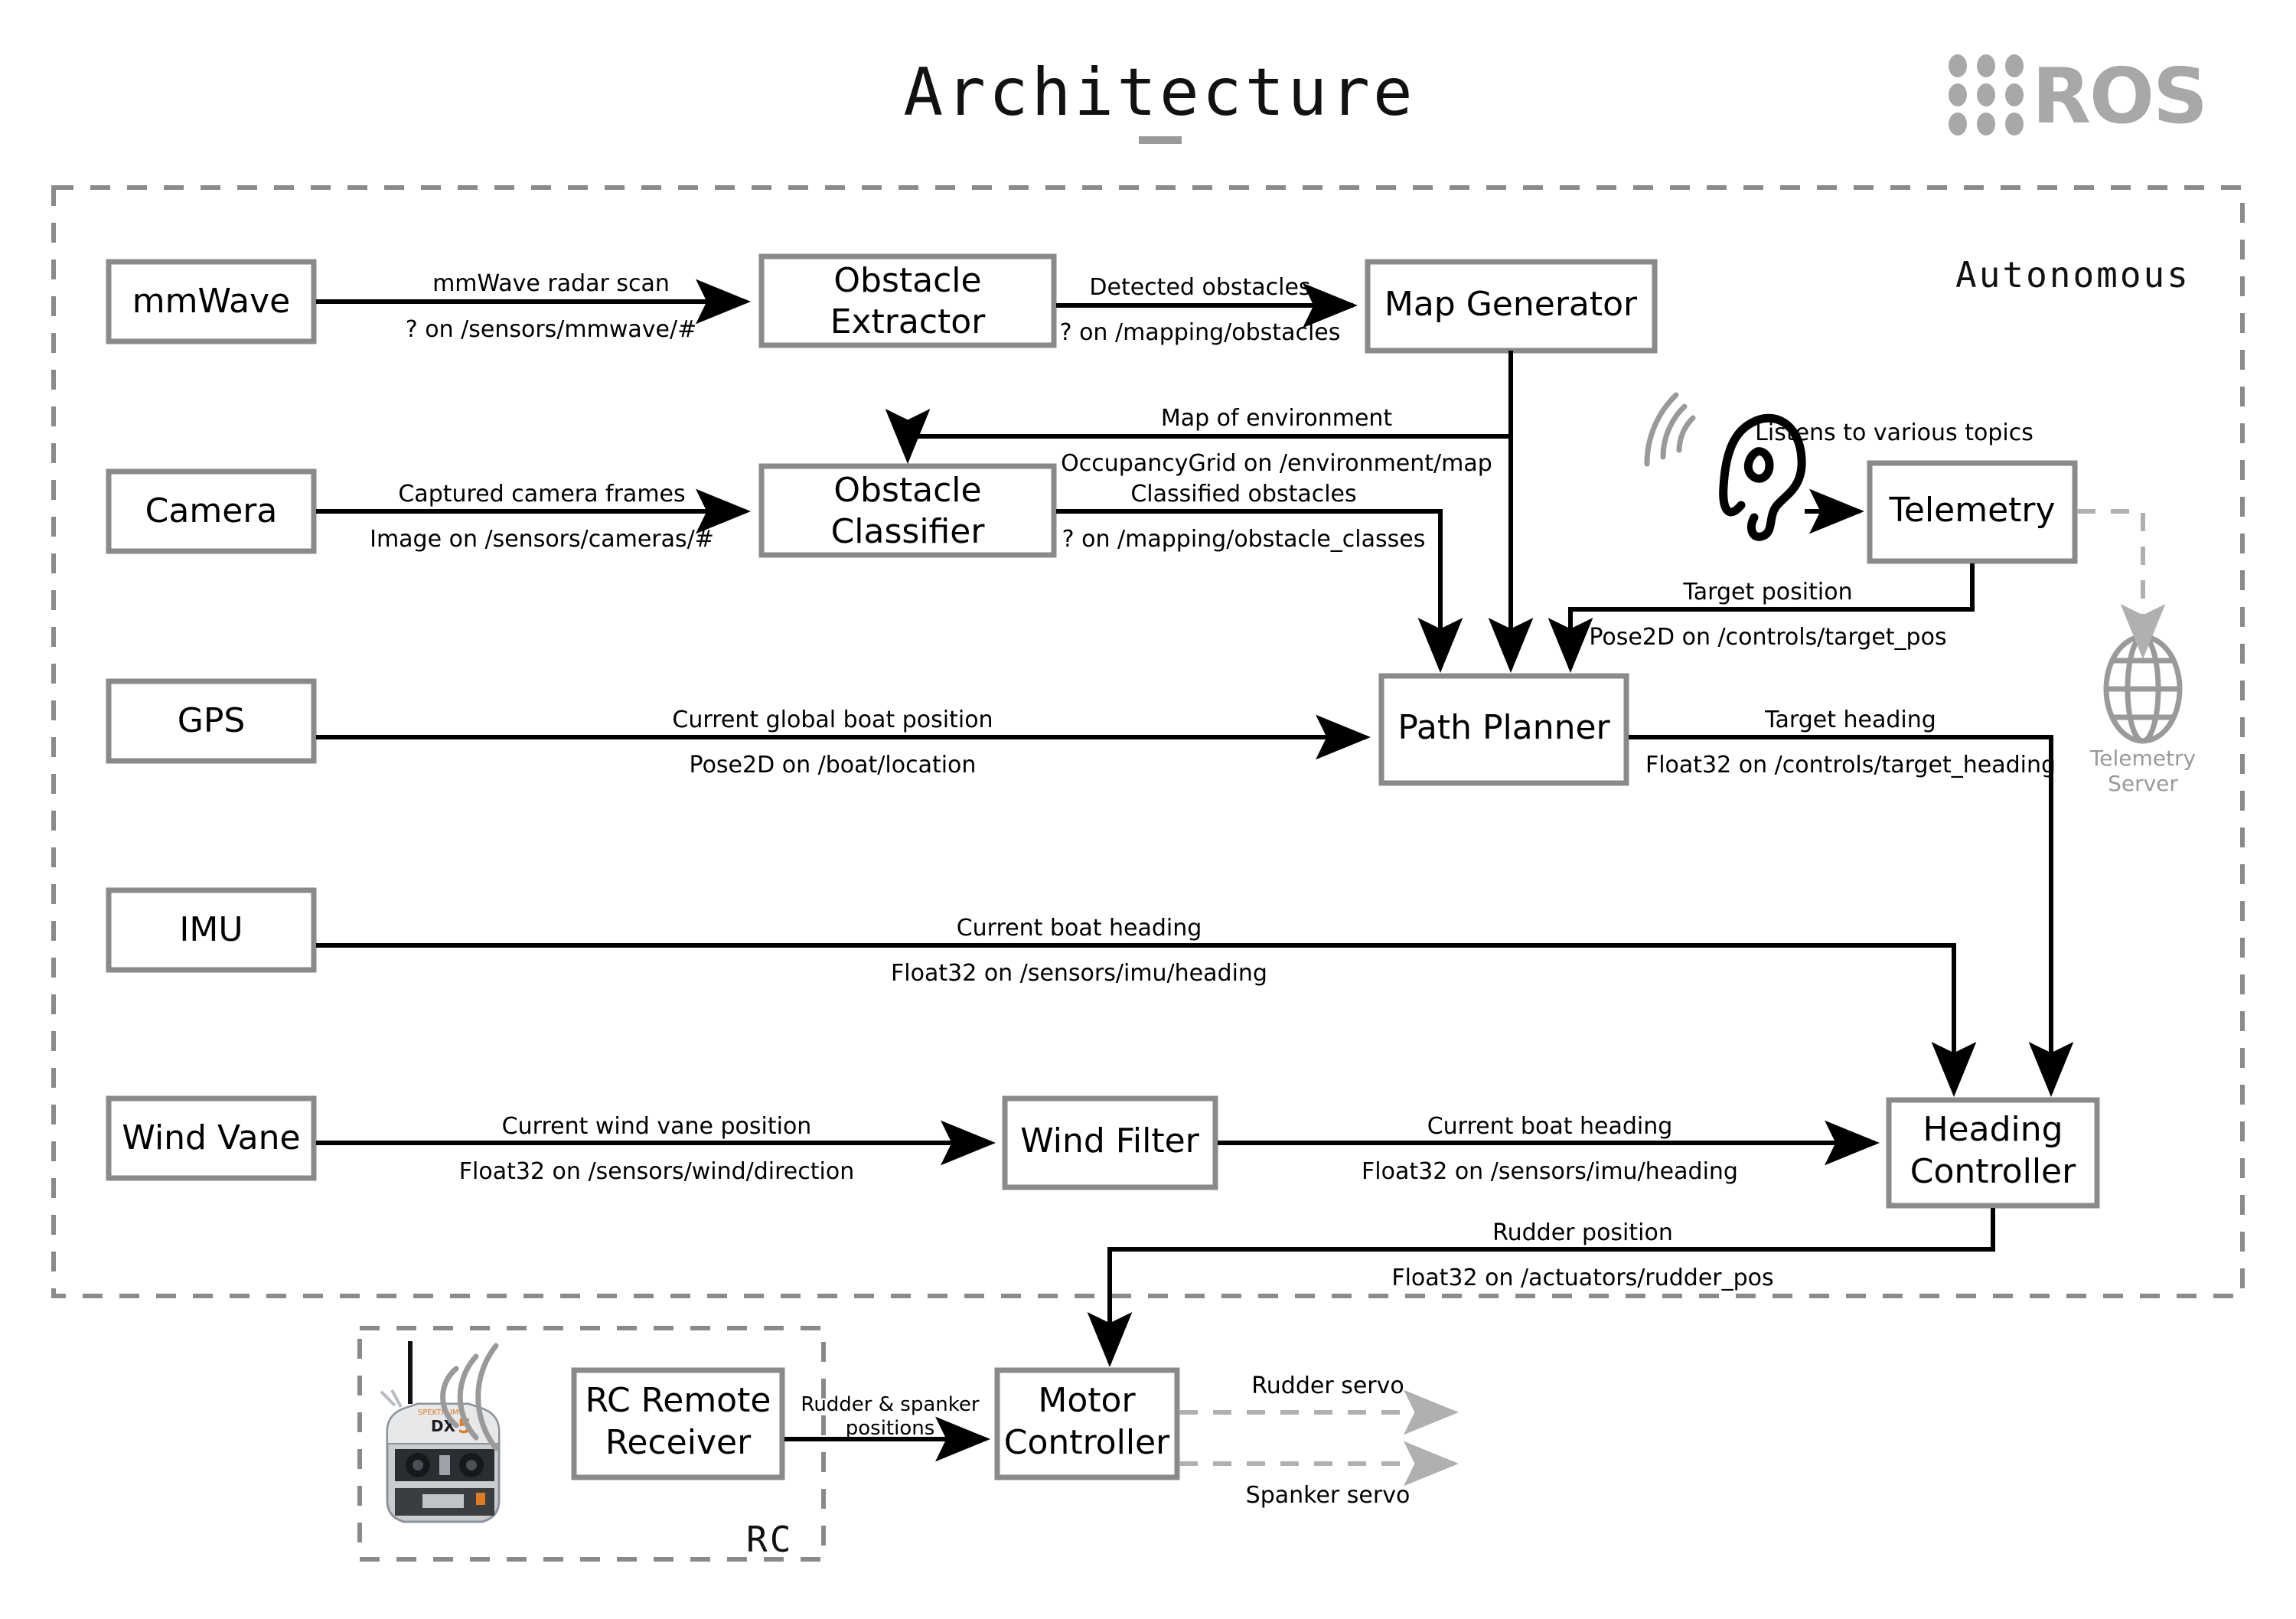 The height and width of the screenshot is (1619, 2296). What do you see at coordinates (1511, 304) in the screenshot?
I see `node-map-generator-label: Map Generator` at bounding box center [1511, 304].